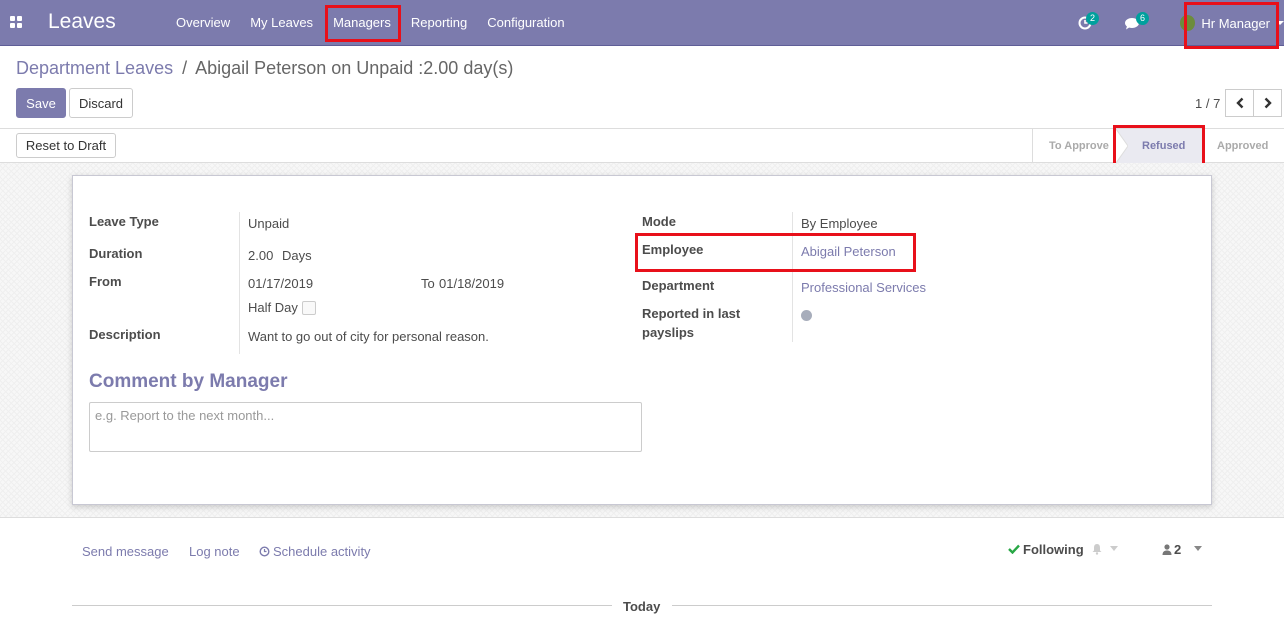 Image resolution: width=1284 pixels, height=623 pixels. I want to click on stage-to-approve: To Approve, so click(1079, 146).